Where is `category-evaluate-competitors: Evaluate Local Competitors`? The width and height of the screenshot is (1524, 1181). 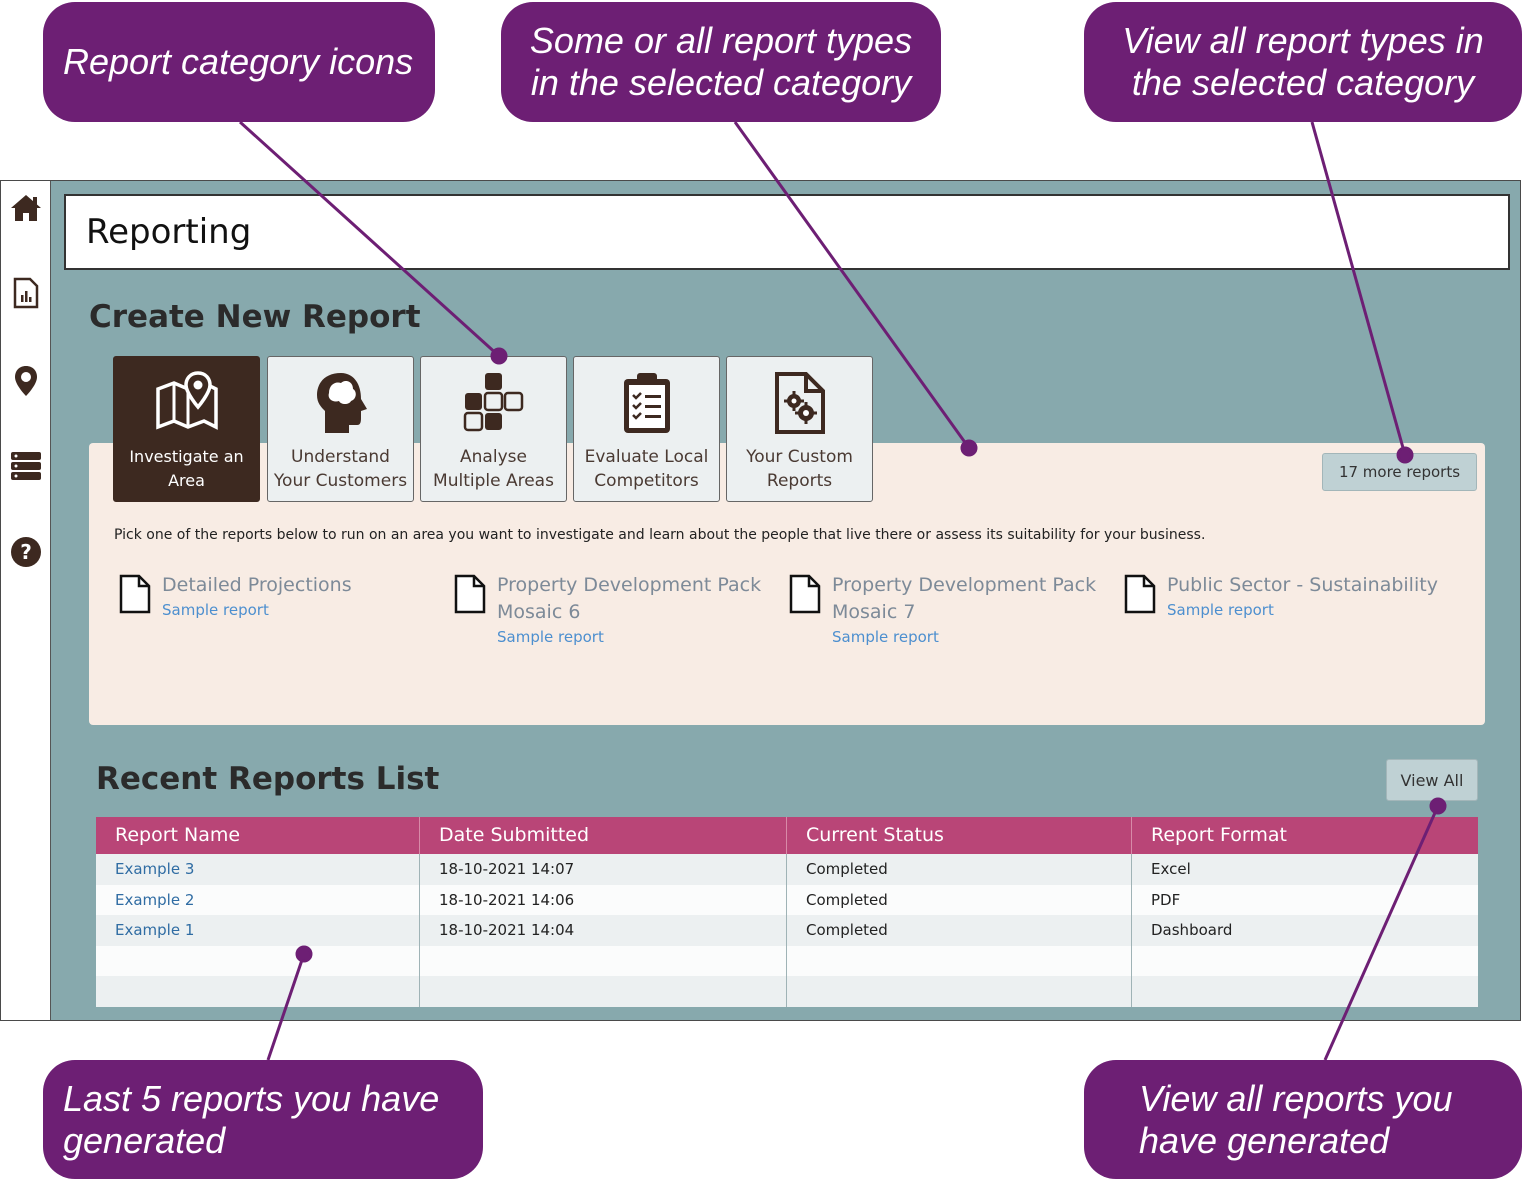 category-evaluate-competitors: Evaluate Local Competitors is located at coordinates (646, 429).